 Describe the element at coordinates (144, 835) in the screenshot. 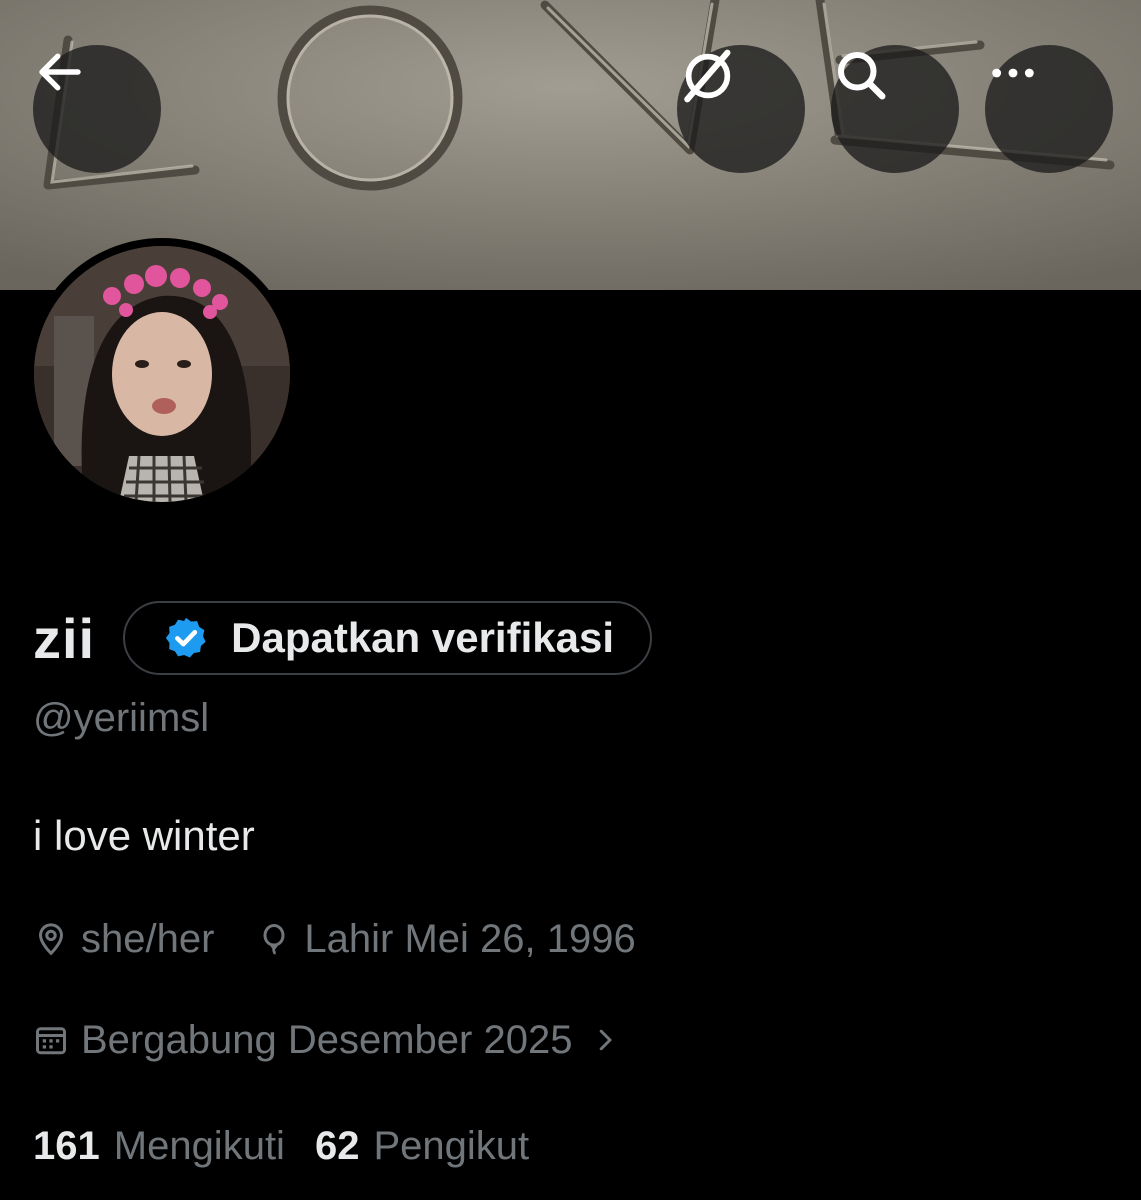

I see `bio: i love winter` at that location.